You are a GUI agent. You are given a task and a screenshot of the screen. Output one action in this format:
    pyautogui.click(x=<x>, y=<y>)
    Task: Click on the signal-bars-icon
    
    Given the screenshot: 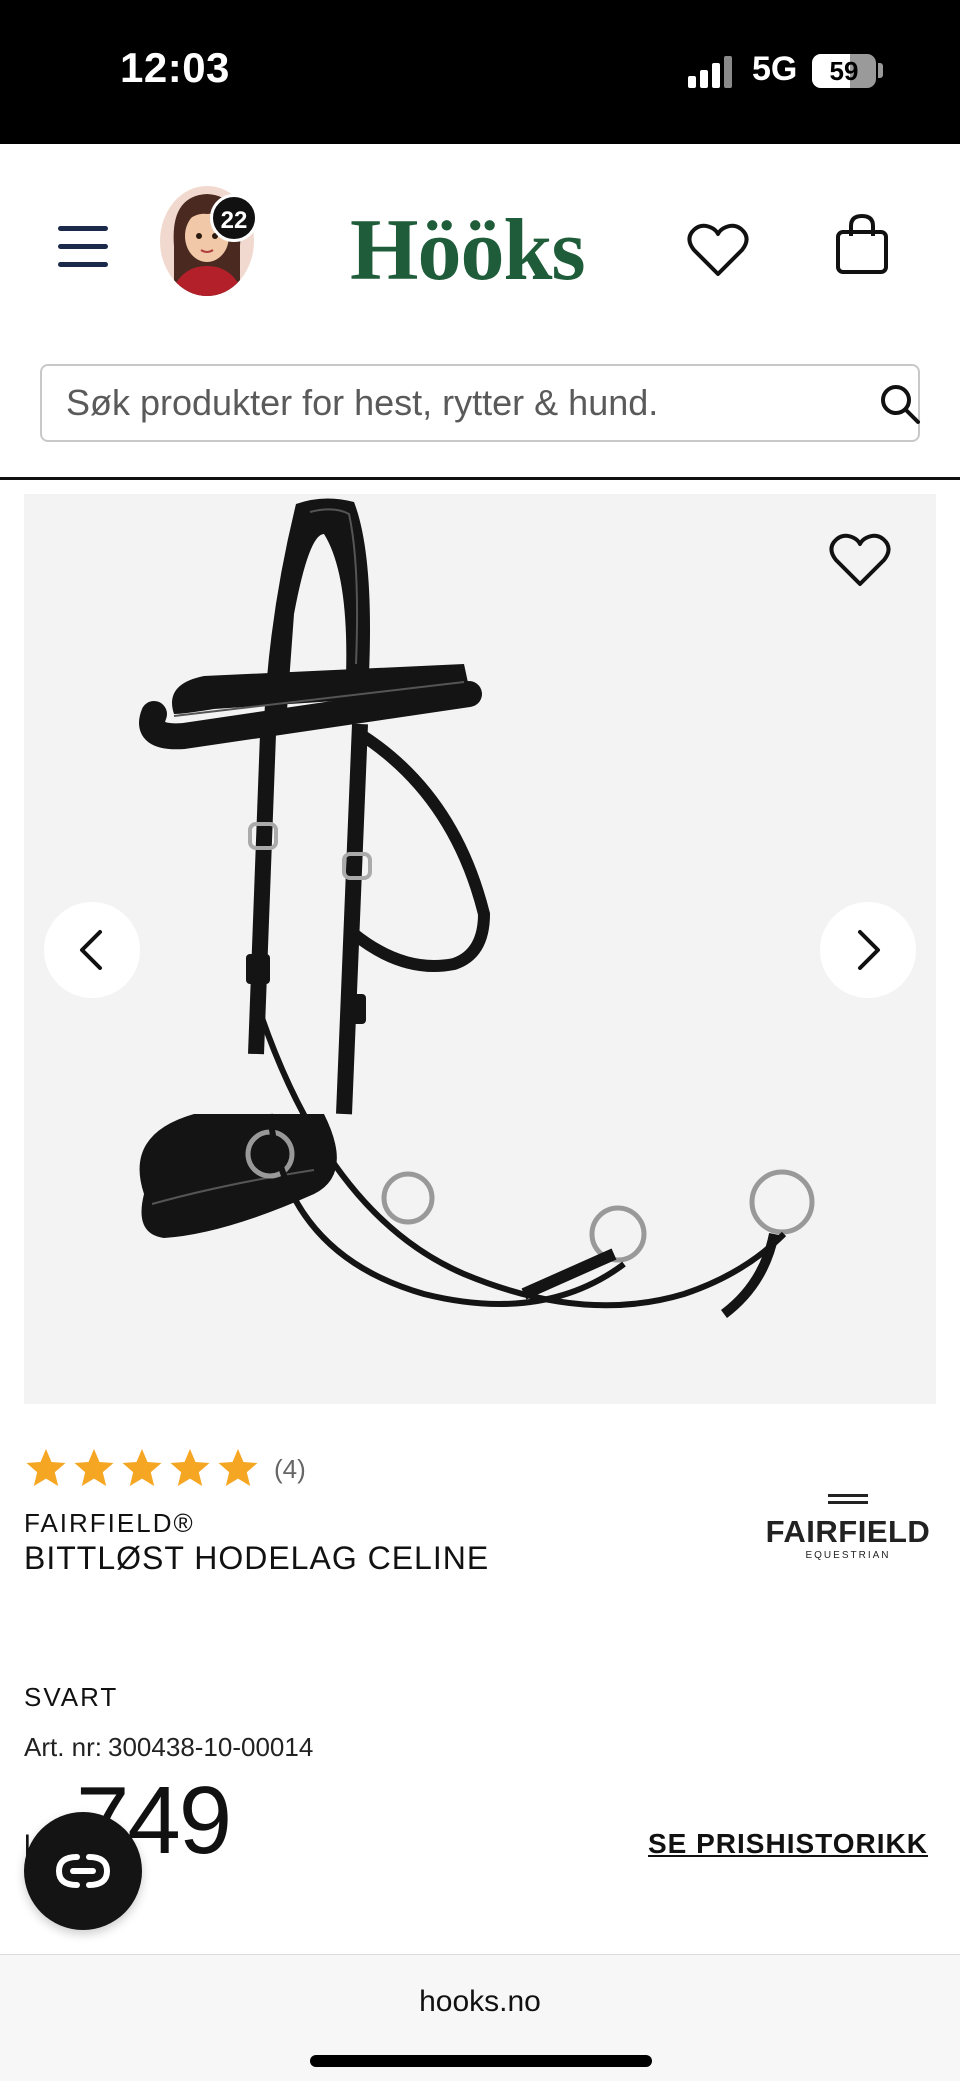 What is the action you would take?
    pyautogui.click(x=710, y=72)
    